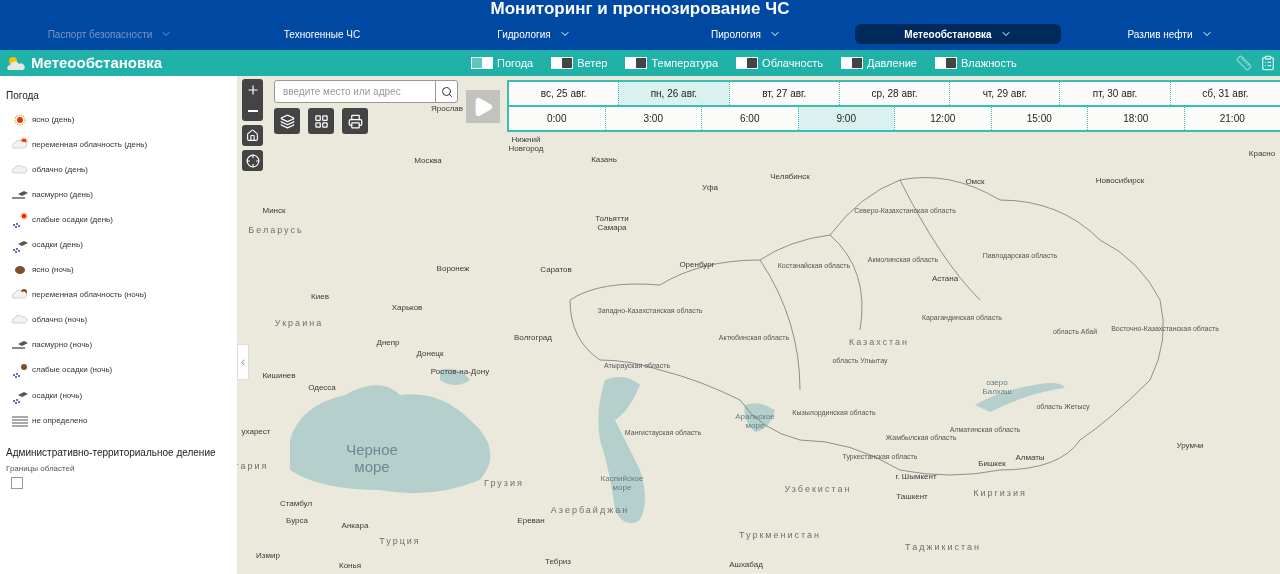  Describe the element at coordinates (997, 388) in the screenshot. I see `map-label: озеро Балхаш` at that location.